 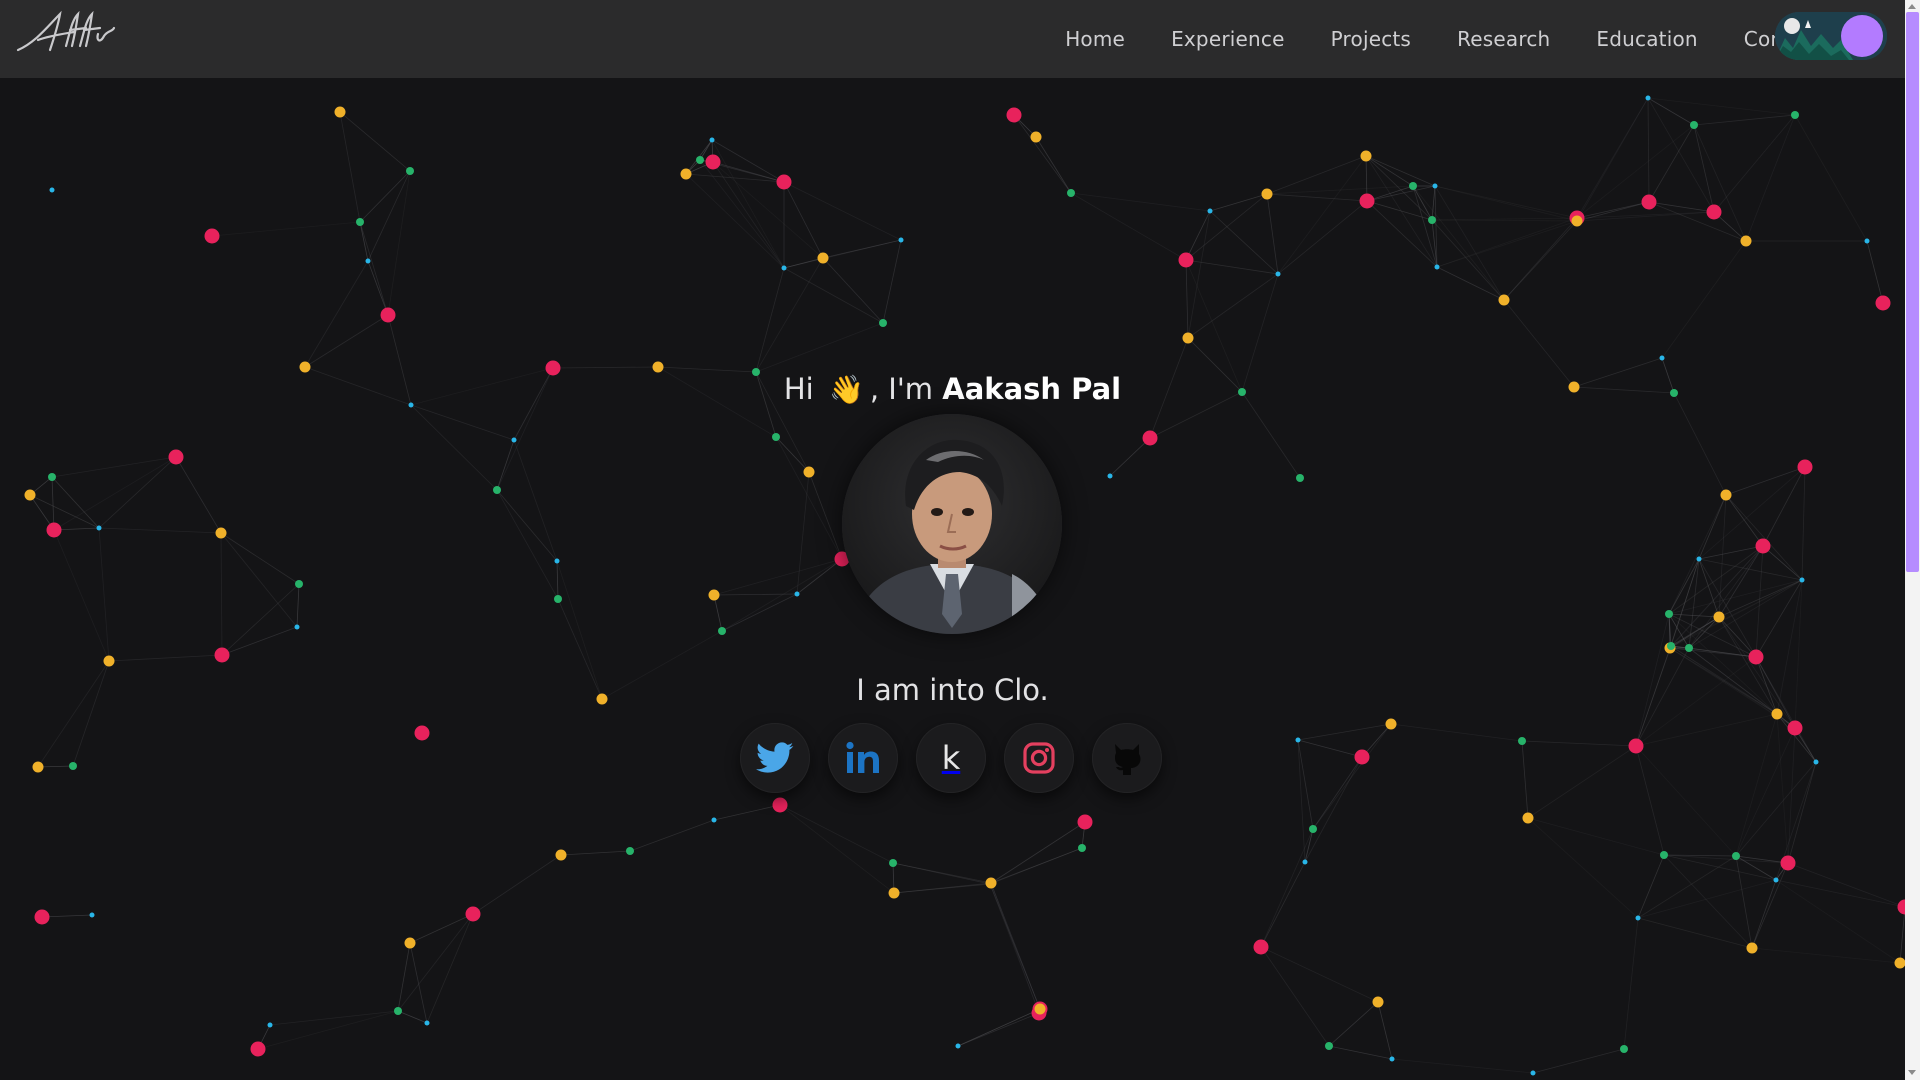 What do you see at coordinates (1371, 39) in the screenshot?
I see `nav-projects: Projects` at bounding box center [1371, 39].